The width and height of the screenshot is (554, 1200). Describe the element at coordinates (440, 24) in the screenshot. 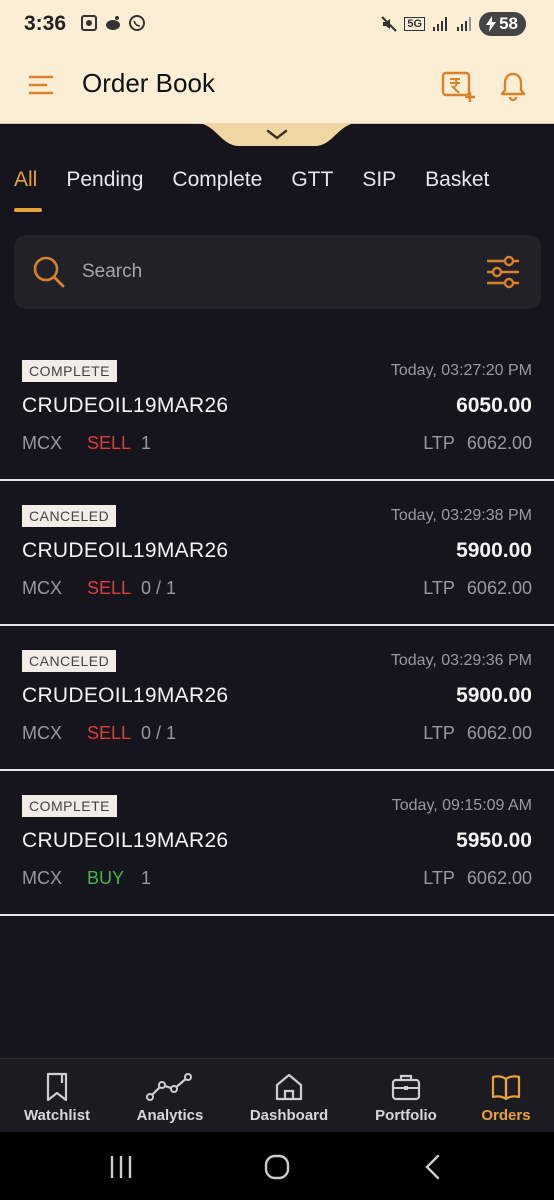

I see `signal-icon` at that location.